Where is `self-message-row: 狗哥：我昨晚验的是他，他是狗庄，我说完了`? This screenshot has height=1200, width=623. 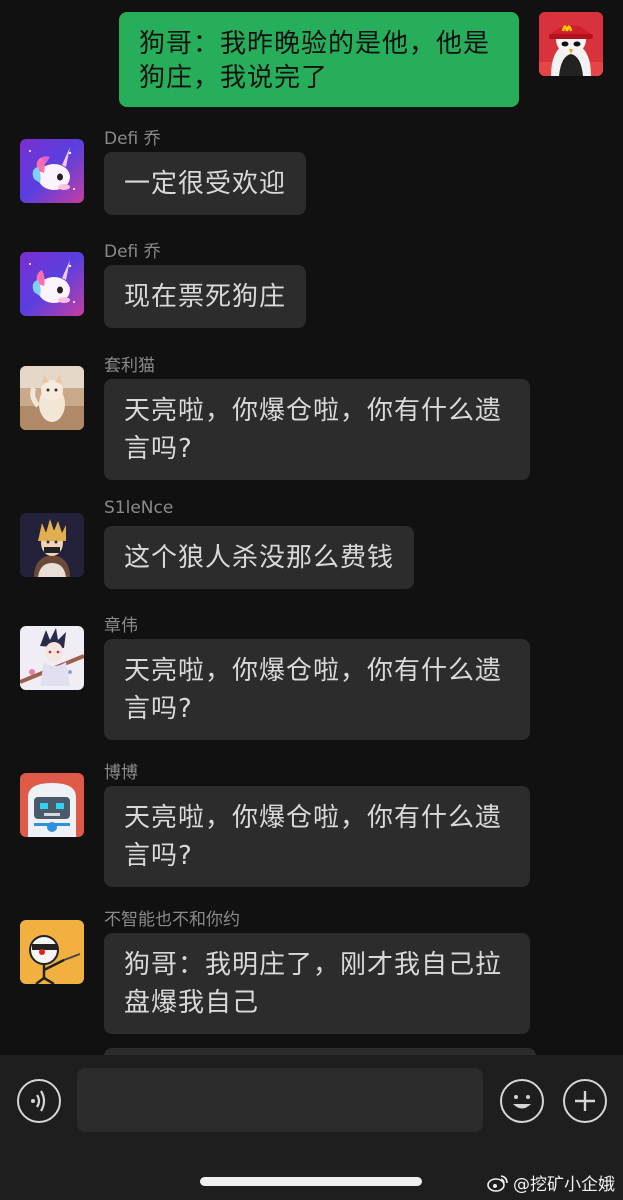
self-message-row: 狗哥：我昨晚验的是他，他是狗庄，我说完了 is located at coordinates (311, 62).